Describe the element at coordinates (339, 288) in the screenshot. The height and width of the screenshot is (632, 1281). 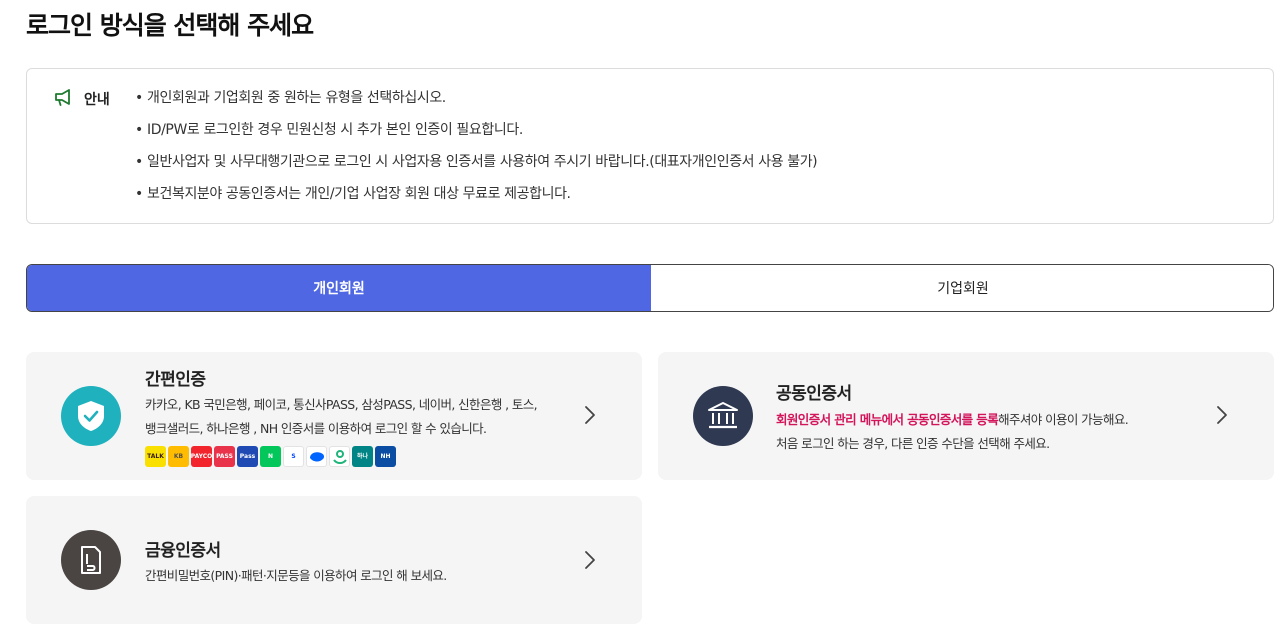
I see `tab-individual: 개인회원` at that location.